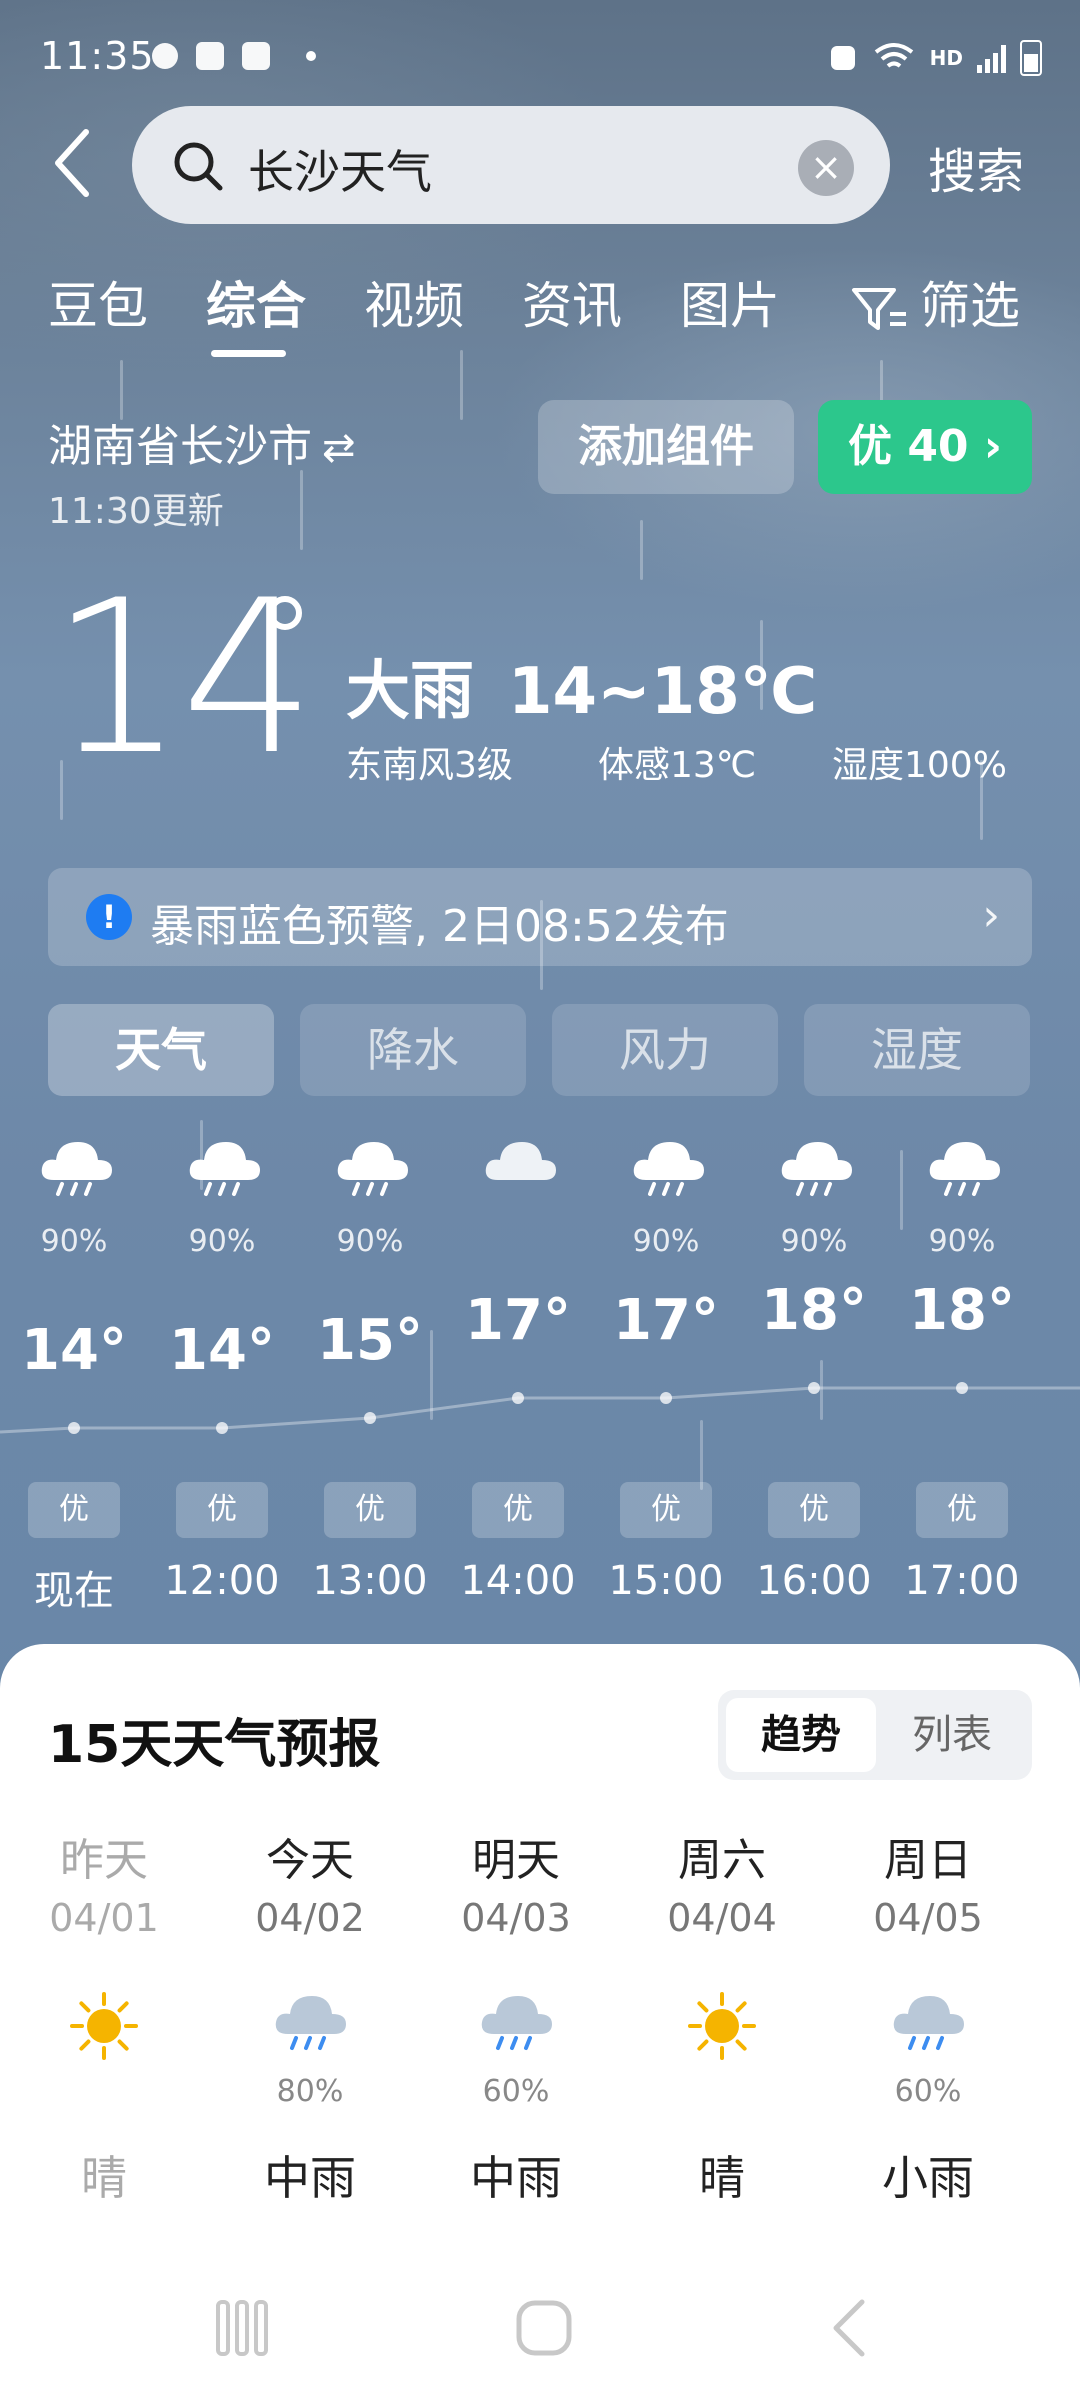 The image size is (1080, 2400). I want to click on navigation-bar, so click(540, 2324).